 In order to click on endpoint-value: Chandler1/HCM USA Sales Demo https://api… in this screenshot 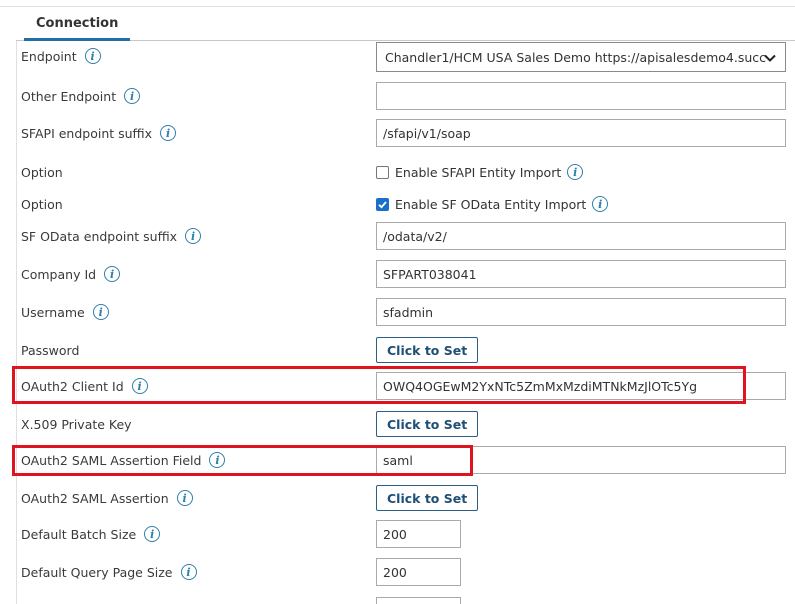, I will do `click(575, 57)`.